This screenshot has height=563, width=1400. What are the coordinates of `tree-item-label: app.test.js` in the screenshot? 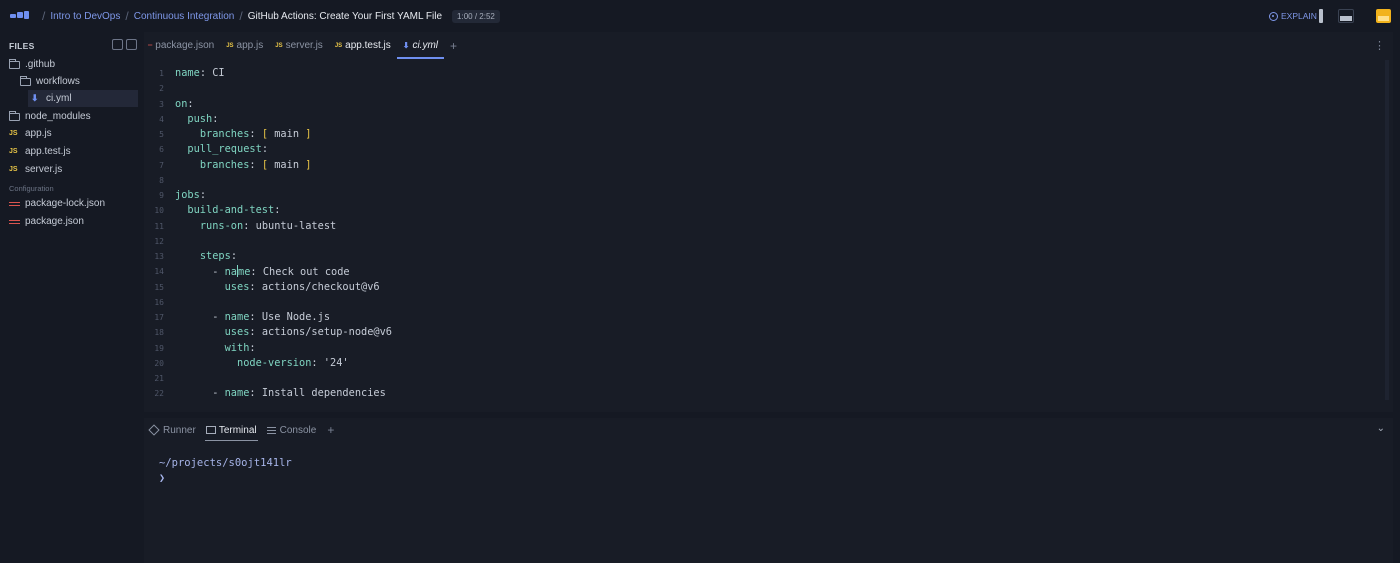 It's located at (48, 151).